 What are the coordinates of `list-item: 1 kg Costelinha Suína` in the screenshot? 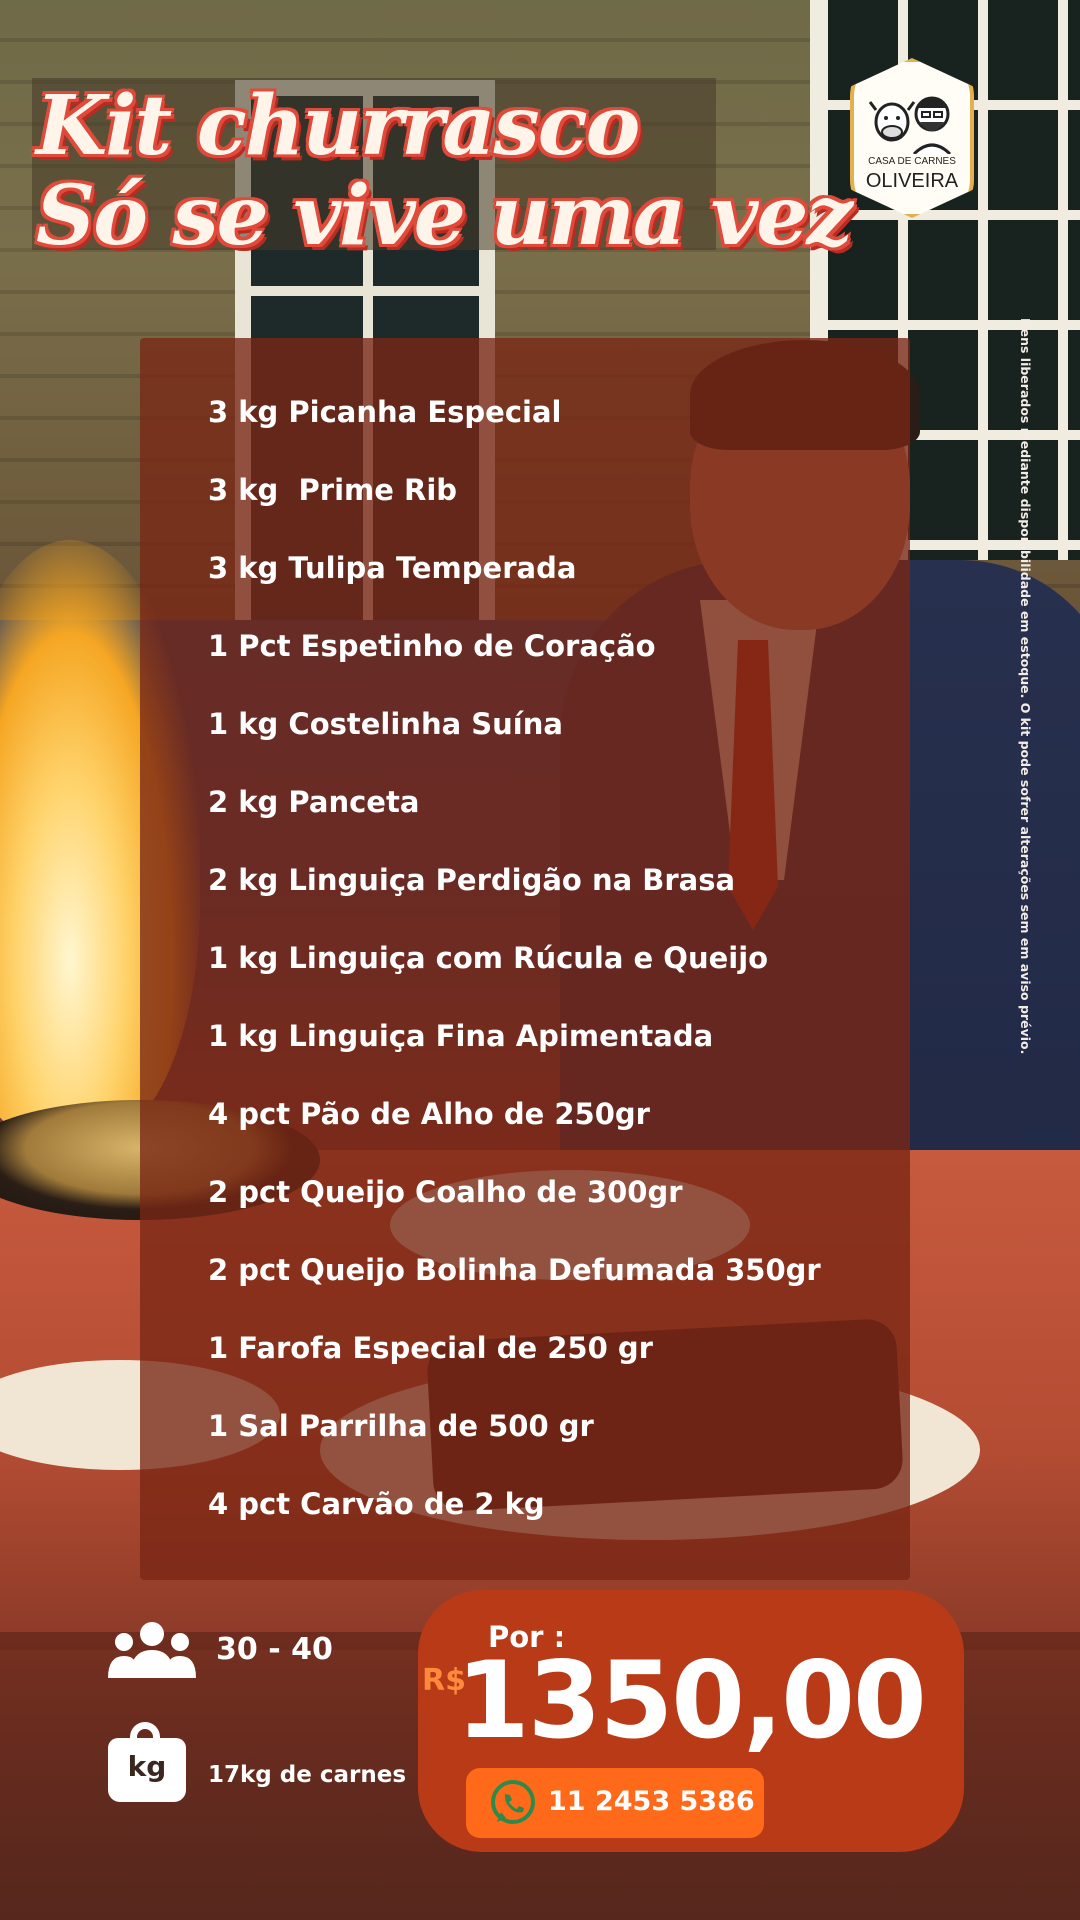 It's located at (385, 724).